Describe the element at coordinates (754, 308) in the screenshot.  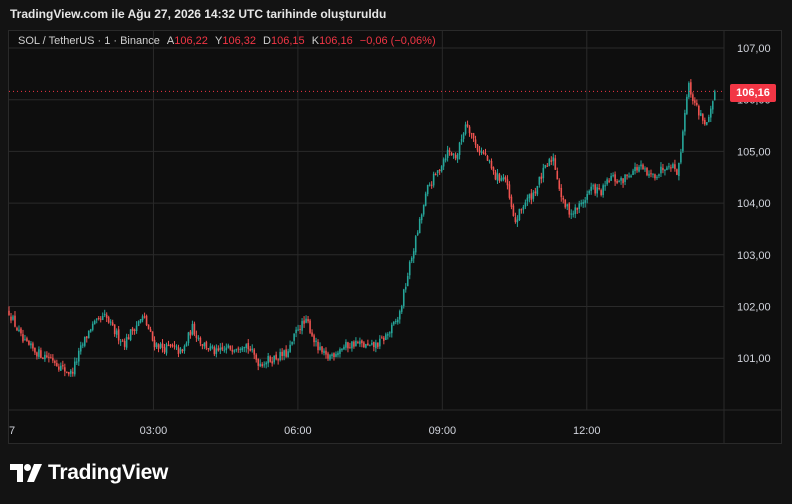
I see `y-tick-label: 102,00` at that location.